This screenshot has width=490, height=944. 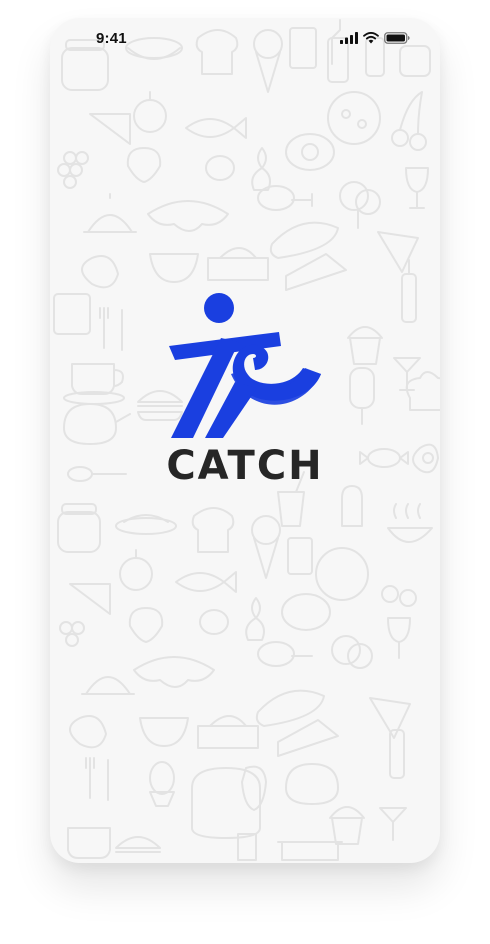 What do you see at coordinates (245, 466) in the screenshot?
I see `brand-name: CATCH` at bounding box center [245, 466].